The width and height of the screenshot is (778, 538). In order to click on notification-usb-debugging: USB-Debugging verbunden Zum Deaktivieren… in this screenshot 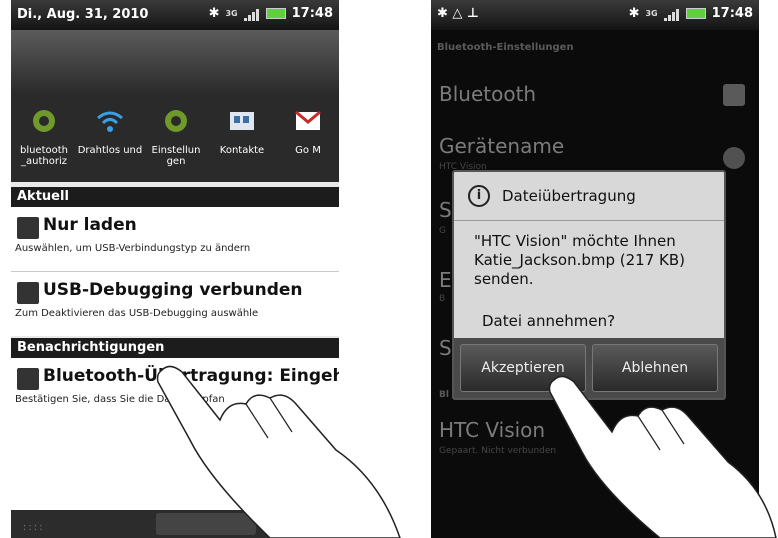, I will do `click(175, 304)`.